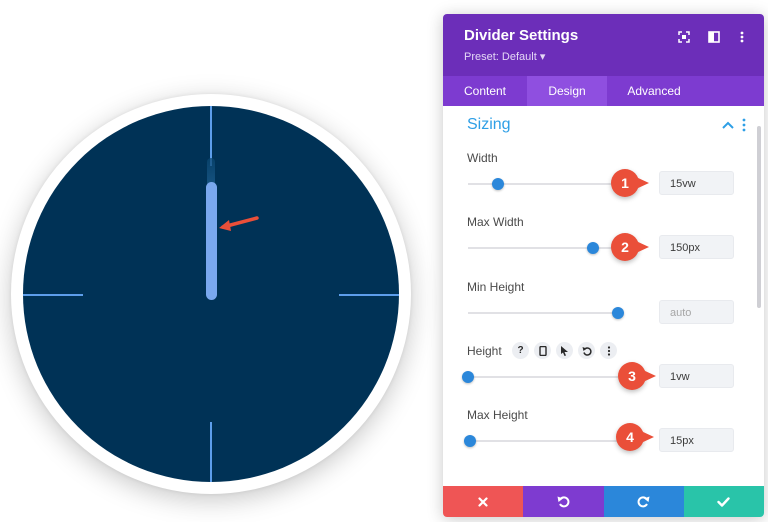 This screenshot has height=522, width=768. I want to click on annotation-badge-1: 1, so click(630, 183).